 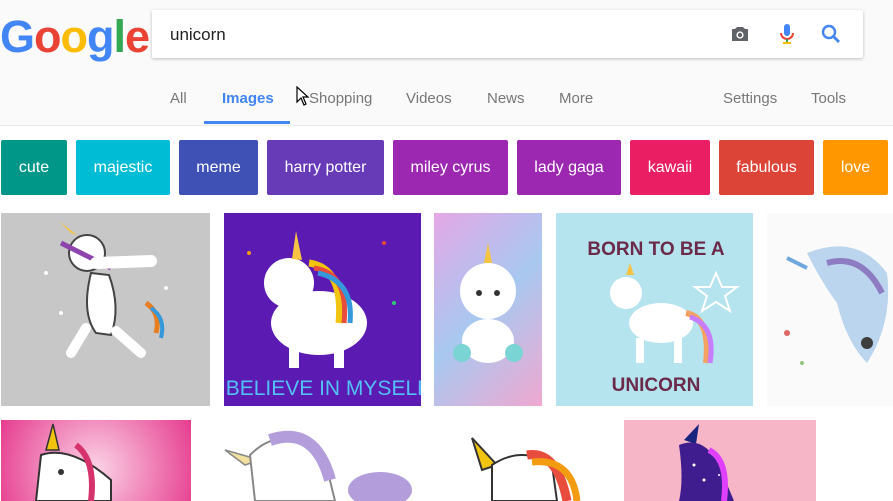 I want to click on camera-icon, so click(x=740, y=34).